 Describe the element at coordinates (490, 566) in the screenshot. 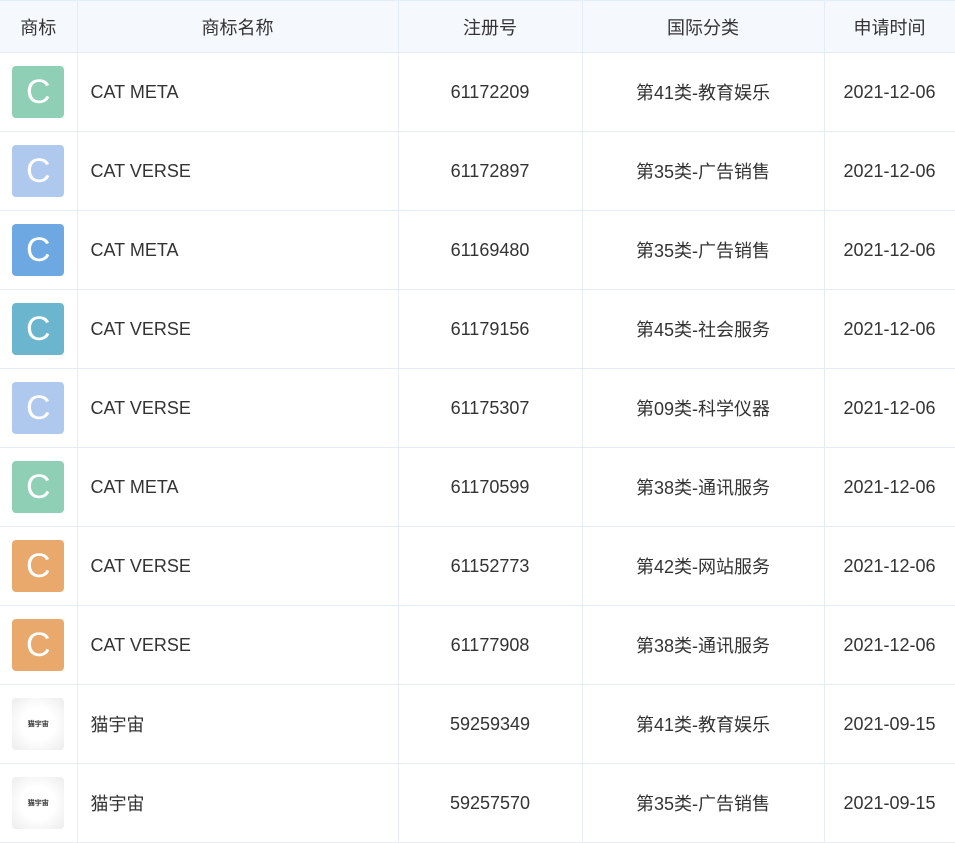

I see `registration-number: 61152773` at that location.